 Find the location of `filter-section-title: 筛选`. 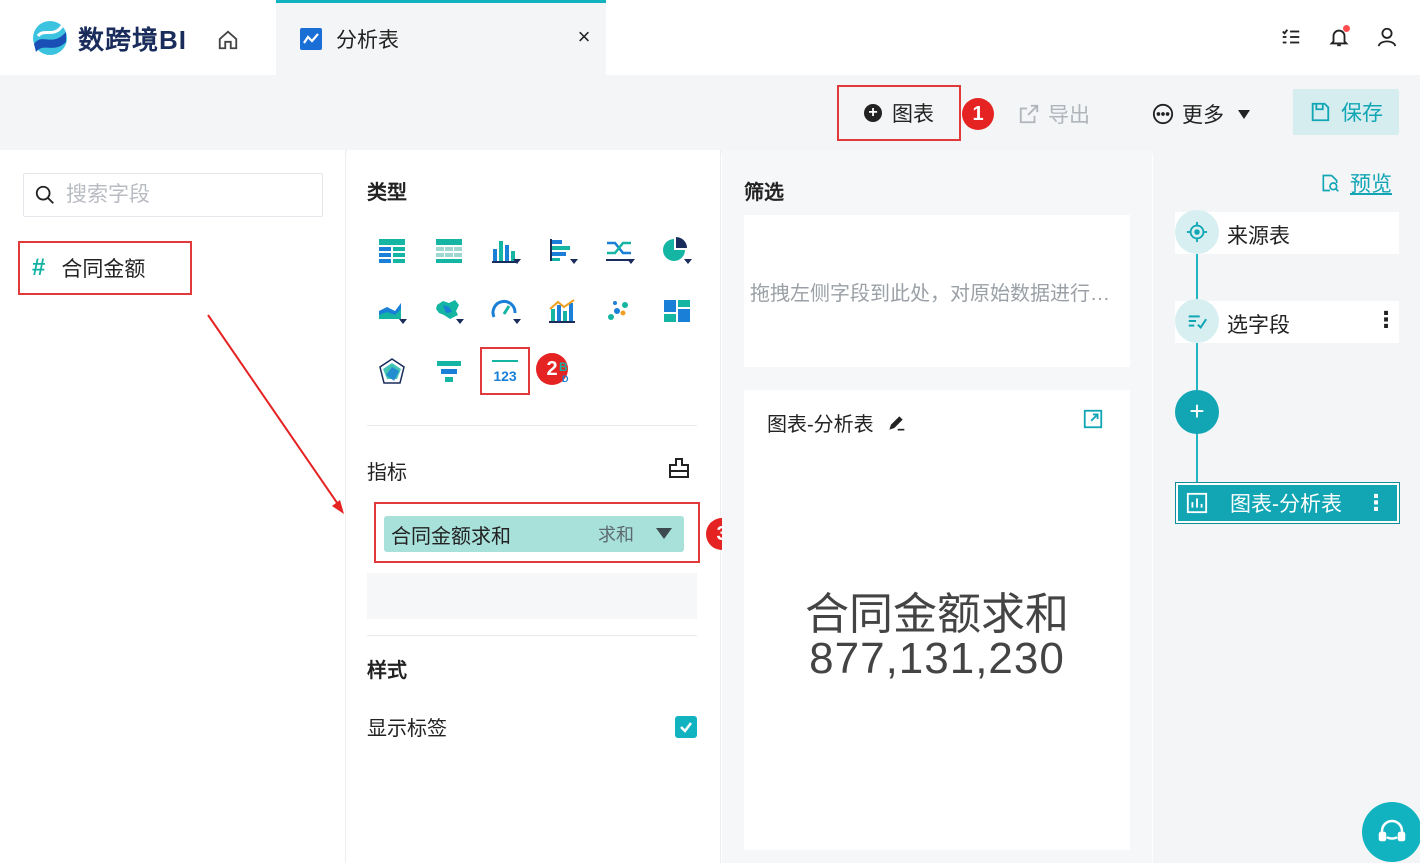

filter-section-title: 筛选 is located at coordinates (764, 193).